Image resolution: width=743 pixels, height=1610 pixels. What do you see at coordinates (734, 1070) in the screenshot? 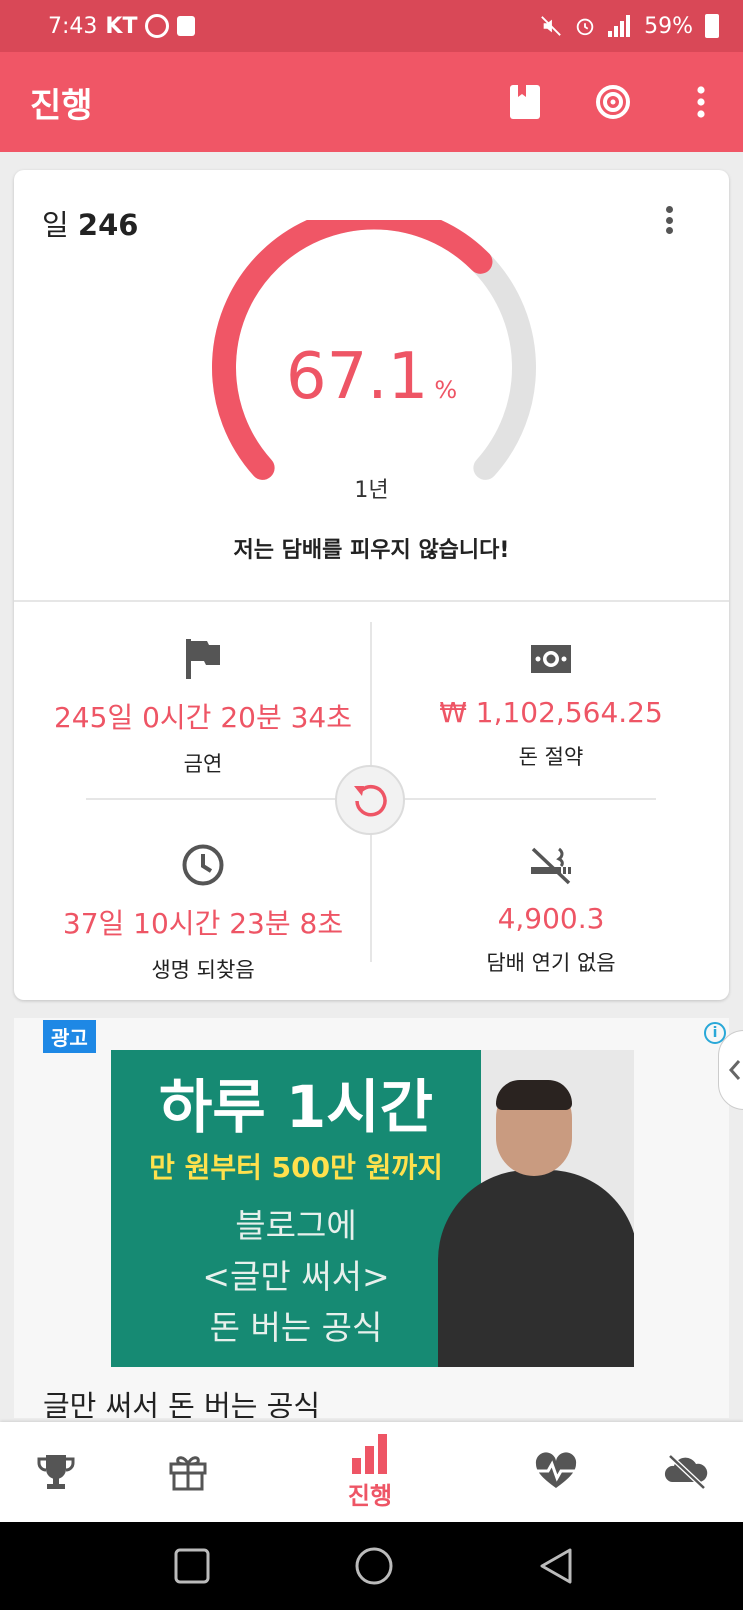
I see `chevron-left-icon` at bounding box center [734, 1070].